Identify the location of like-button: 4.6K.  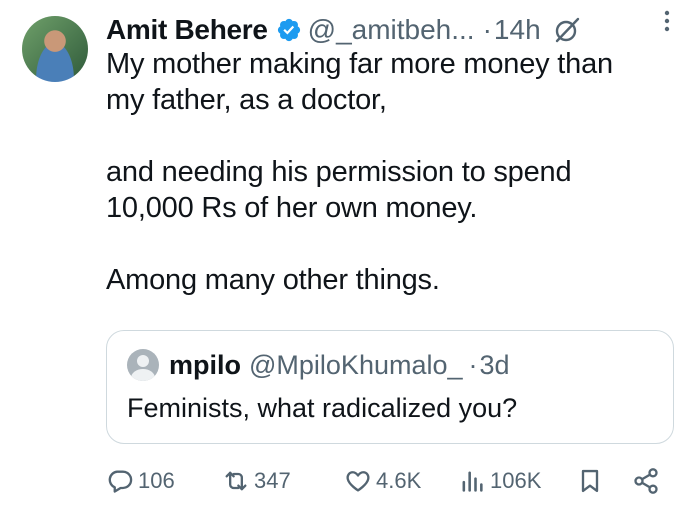
(382, 481).